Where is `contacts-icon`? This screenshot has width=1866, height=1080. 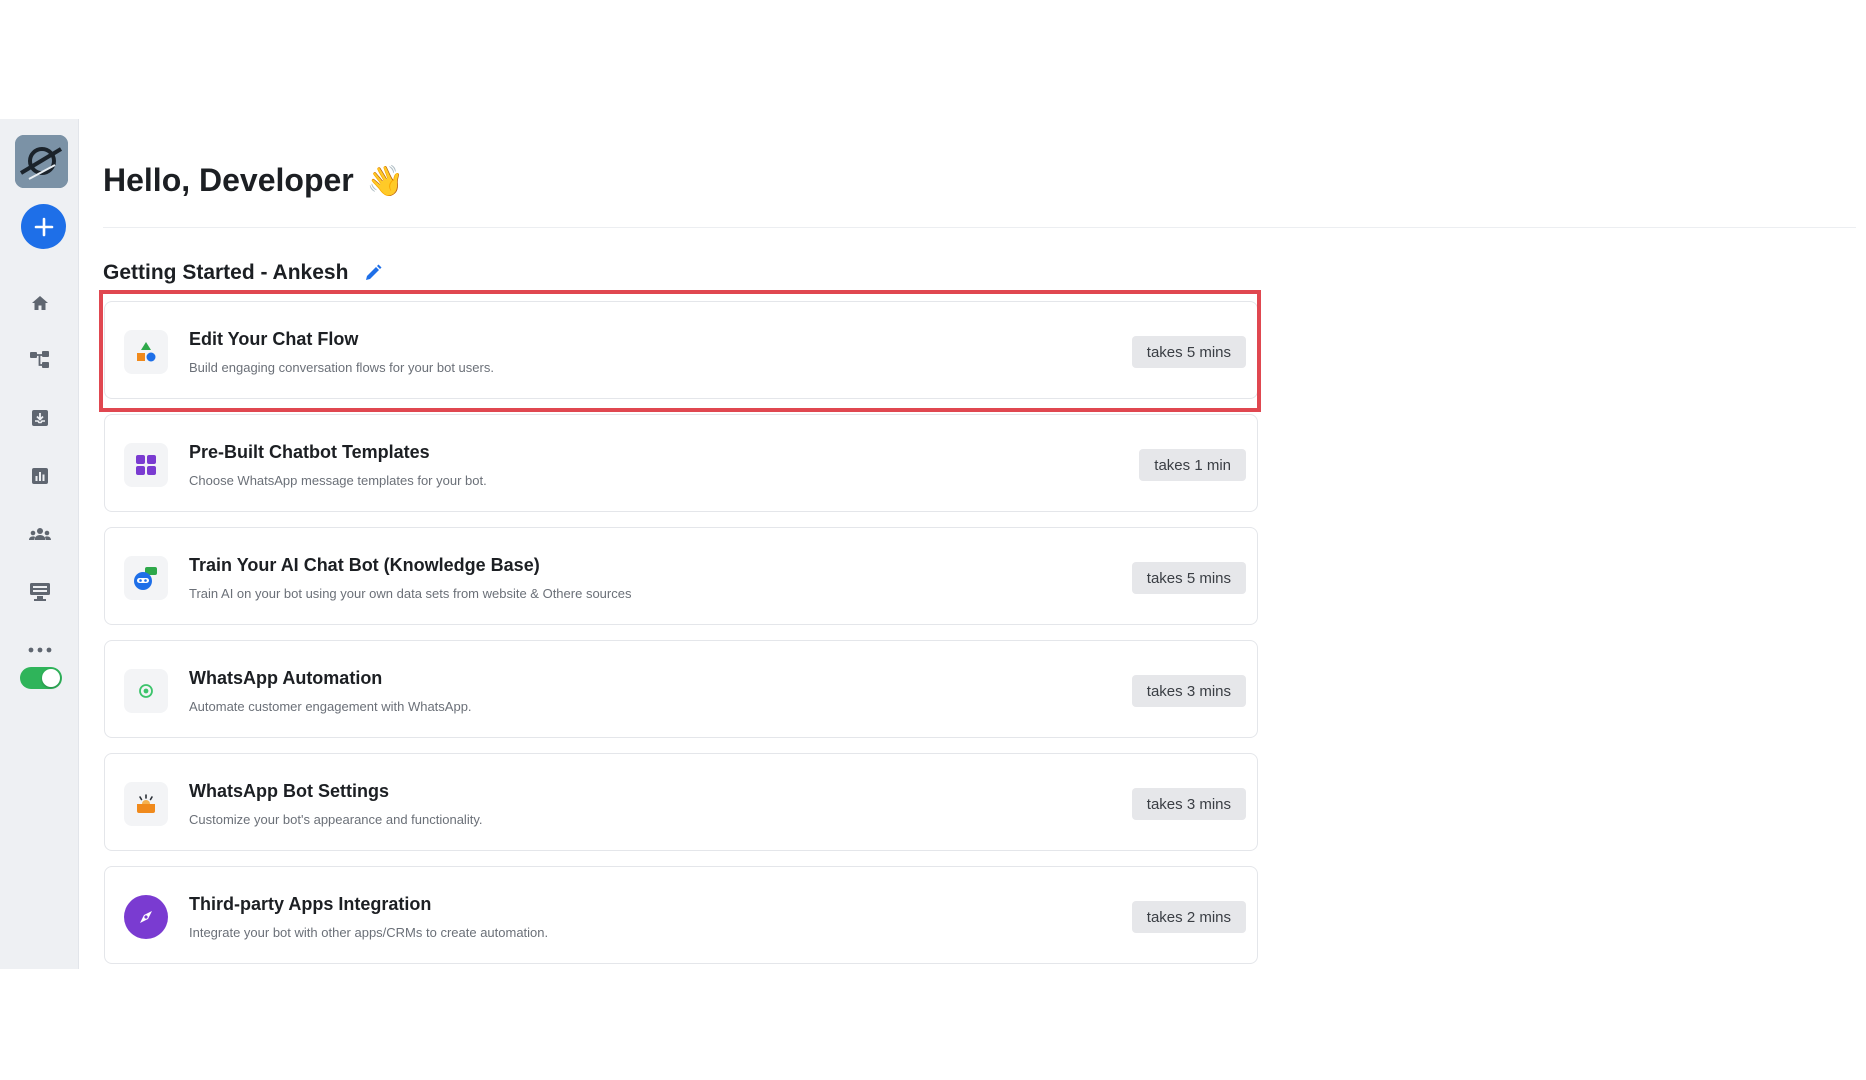
contacts-icon is located at coordinates (40, 534).